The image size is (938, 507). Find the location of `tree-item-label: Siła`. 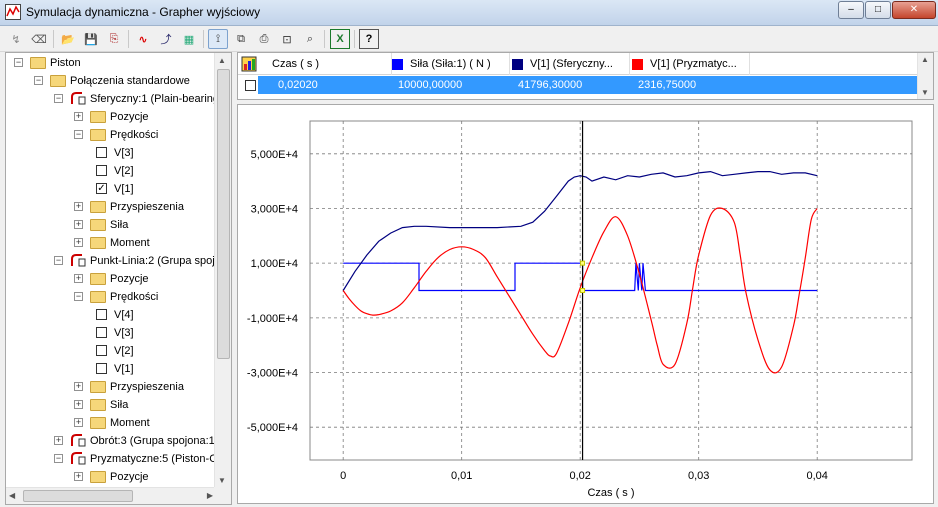

tree-item-label: Siła is located at coordinates (119, 405).